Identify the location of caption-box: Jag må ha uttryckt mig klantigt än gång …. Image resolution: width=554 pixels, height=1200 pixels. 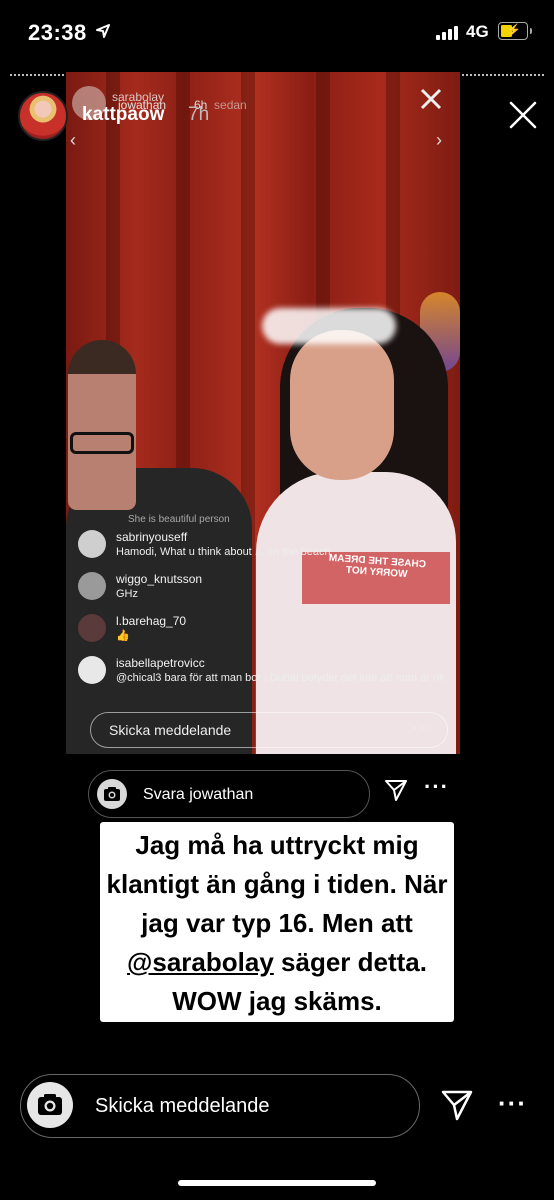
(277, 922).